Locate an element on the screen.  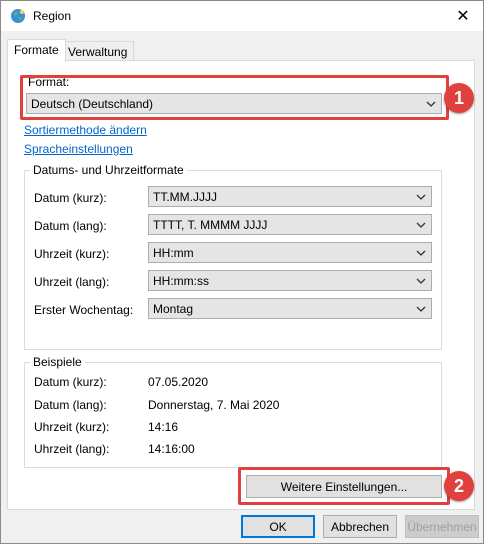
ok-button: OK is located at coordinates (278, 526).